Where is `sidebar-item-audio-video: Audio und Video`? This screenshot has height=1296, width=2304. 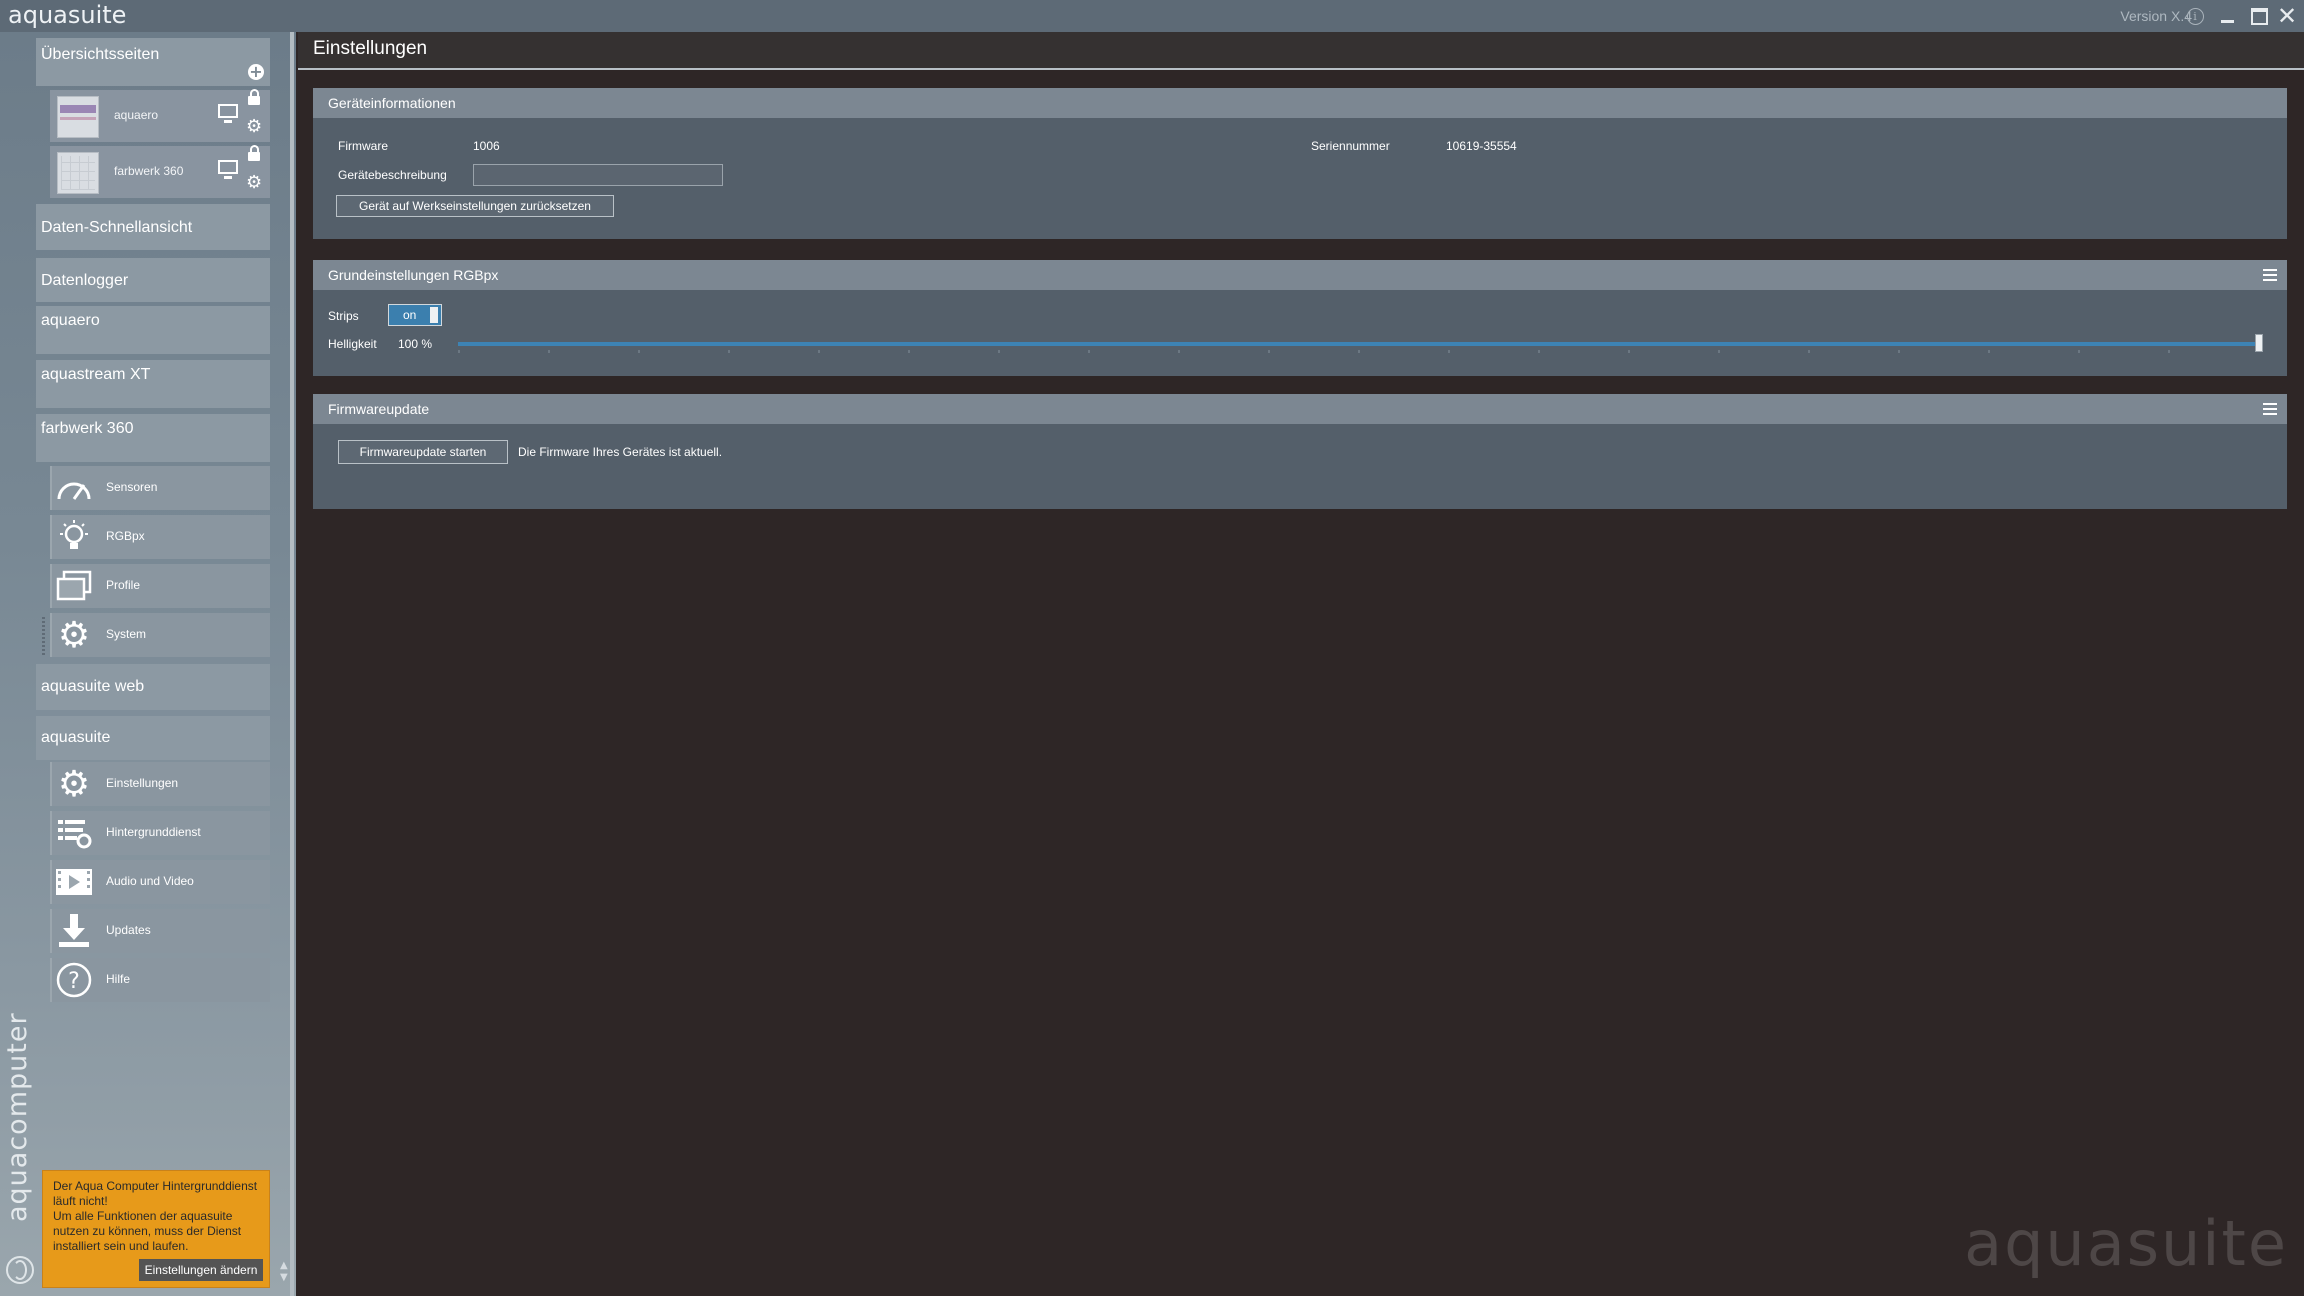
sidebar-item-audio-video: Audio und Video is located at coordinates (160, 882).